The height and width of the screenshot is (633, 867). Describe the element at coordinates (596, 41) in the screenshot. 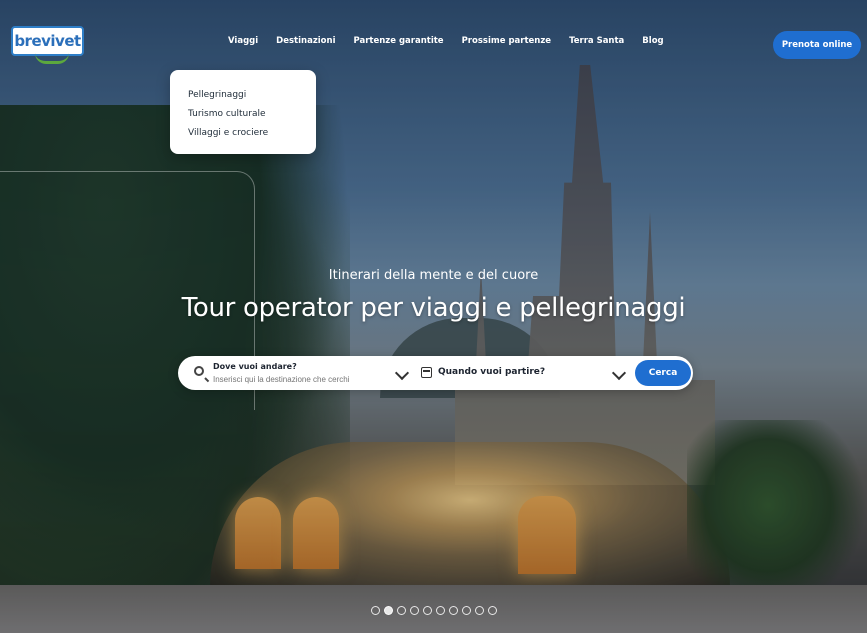

I see `nav-item-terra-santa: Terra Santa` at that location.